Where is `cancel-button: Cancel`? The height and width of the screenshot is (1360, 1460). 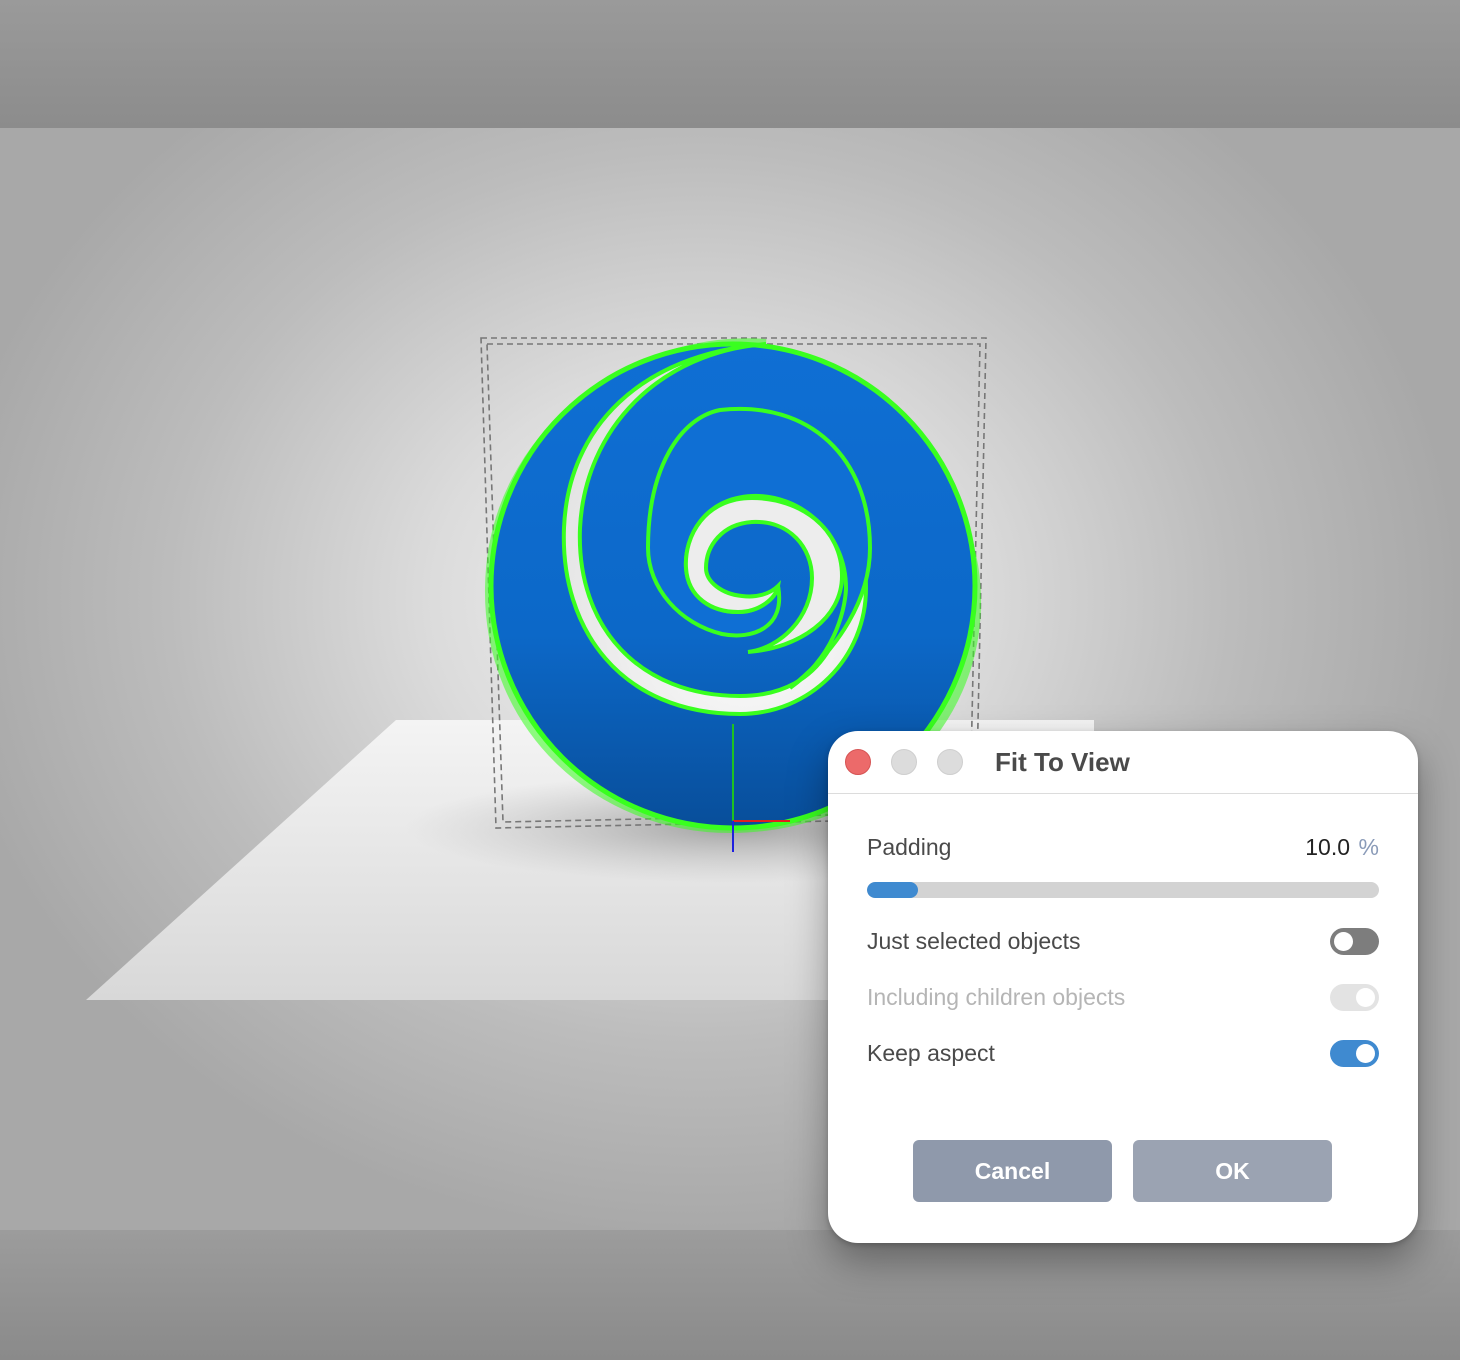
cancel-button: Cancel is located at coordinates (1012, 1171).